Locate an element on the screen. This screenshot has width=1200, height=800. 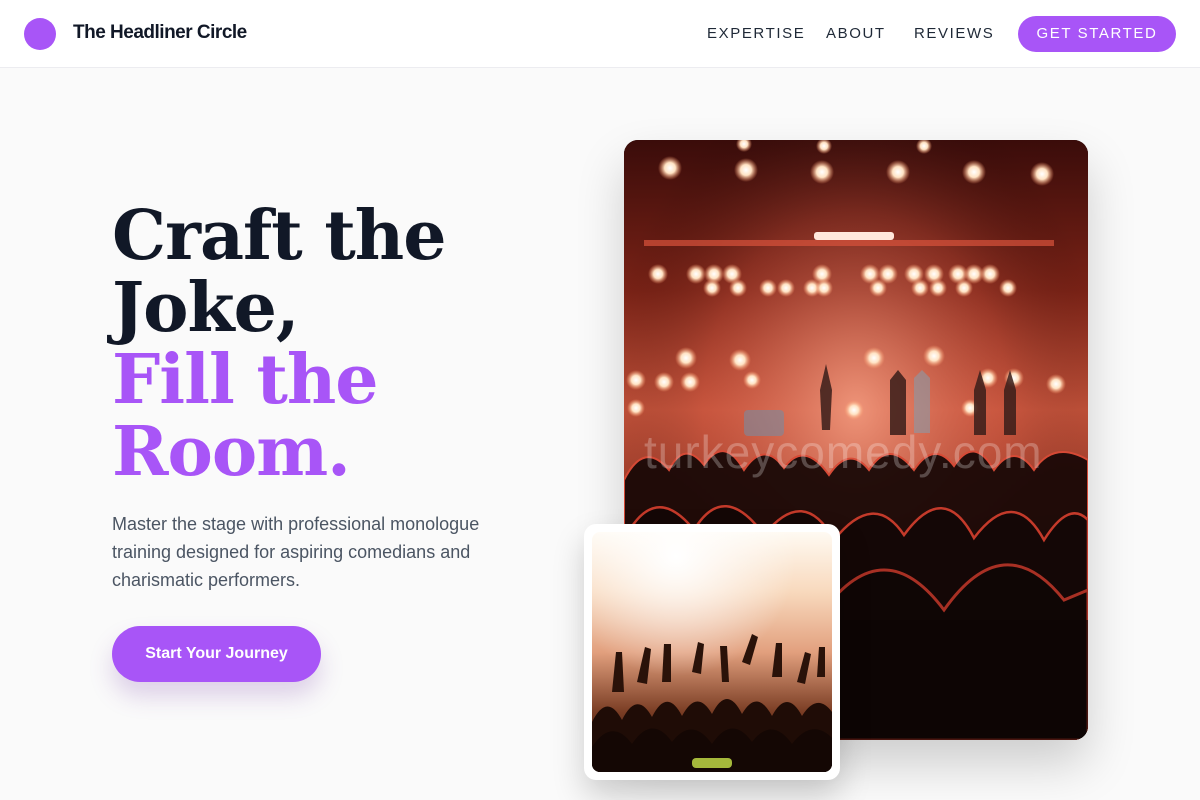
nav-link-about: ABOUT is located at coordinates (856, 33).